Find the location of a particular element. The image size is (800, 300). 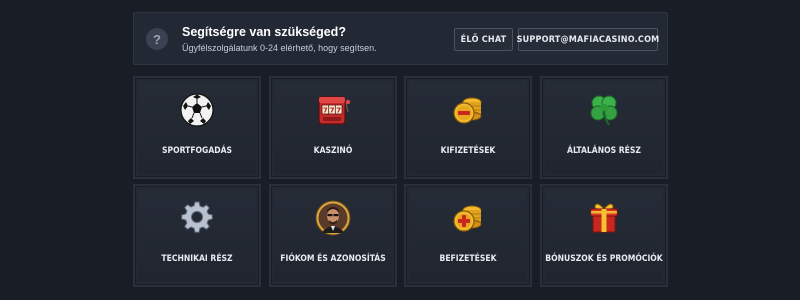

category-label: FIÓKOM ÉS AZONOSÍTÁS is located at coordinates (333, 259).